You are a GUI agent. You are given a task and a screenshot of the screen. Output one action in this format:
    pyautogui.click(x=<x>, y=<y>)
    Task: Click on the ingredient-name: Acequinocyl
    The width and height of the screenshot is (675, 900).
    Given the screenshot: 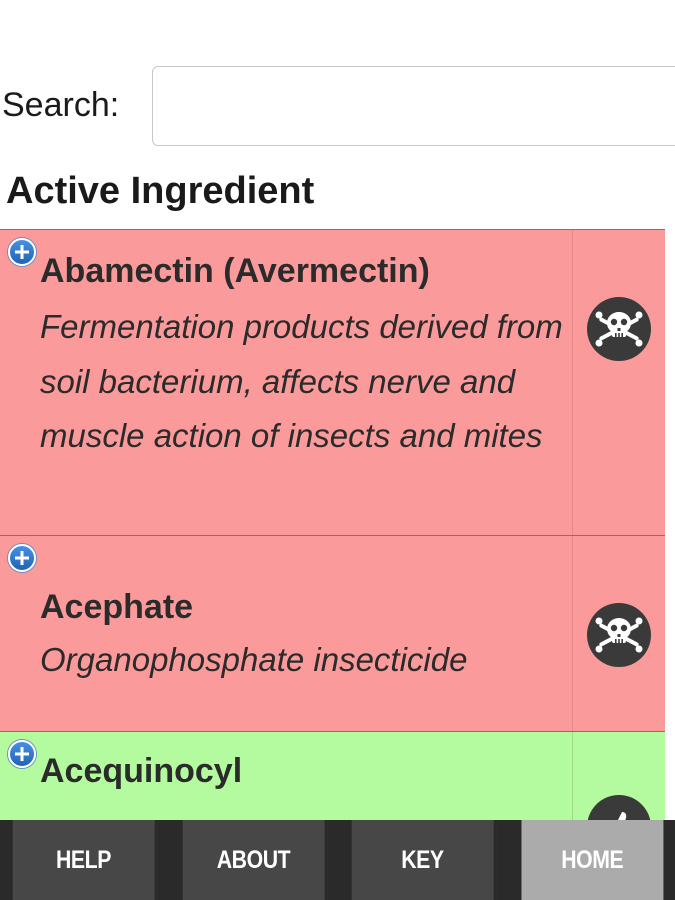 What is the action you would take?
    pyautogui.click(x=141, y=771)
    